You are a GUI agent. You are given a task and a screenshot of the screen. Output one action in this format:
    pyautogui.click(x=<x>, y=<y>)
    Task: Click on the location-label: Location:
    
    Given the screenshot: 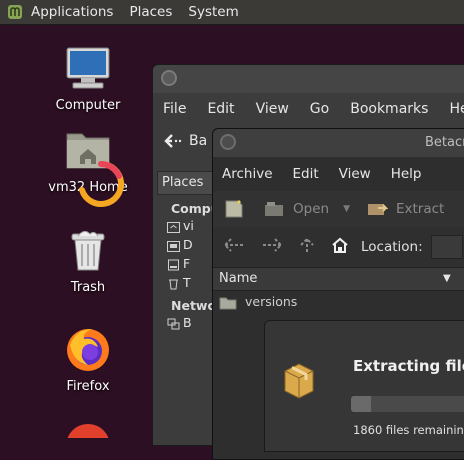 What is the action you would take?
    pyautogui.click(x=392, y=247)
    